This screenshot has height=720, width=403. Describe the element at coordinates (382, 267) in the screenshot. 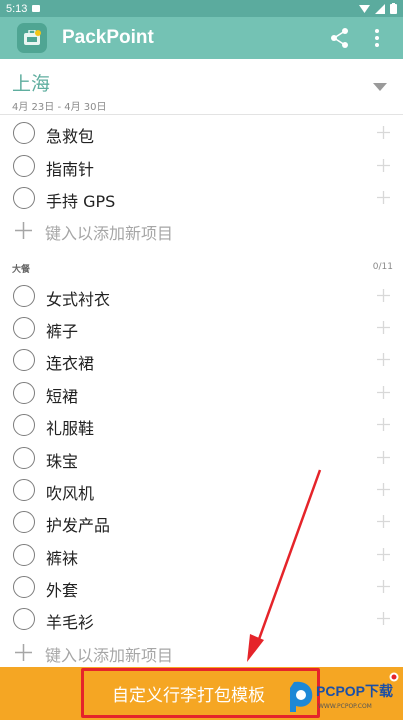

I see `section-count: 0/11` at that location.